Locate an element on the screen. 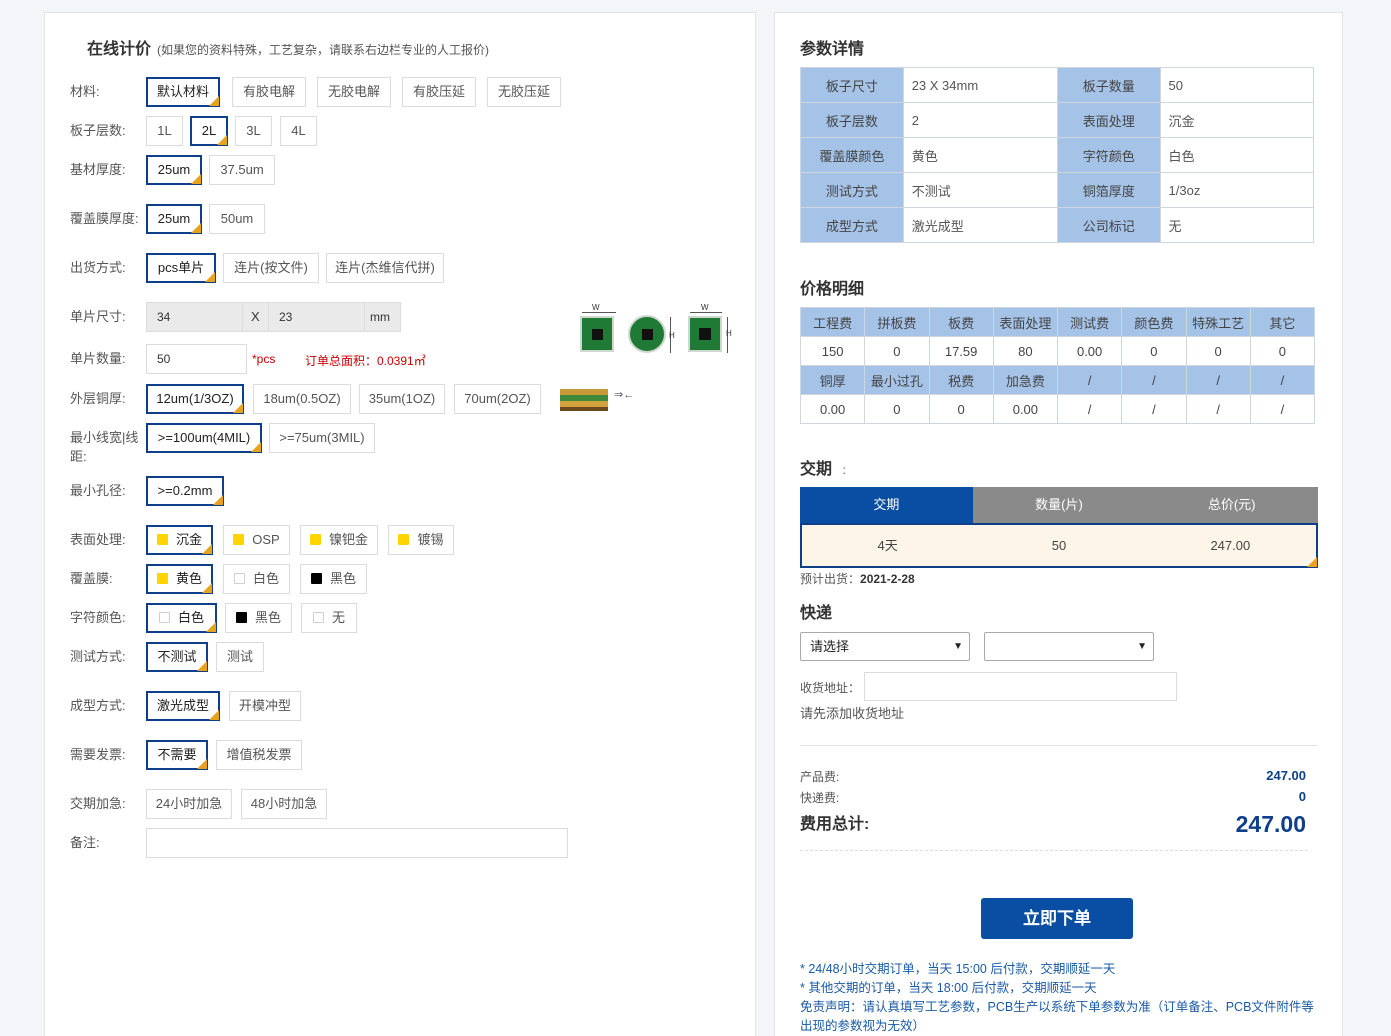 The height and width of the screenshot is (1036, 1391). test-label: 测试方式: is located at coordinates (98, 656).